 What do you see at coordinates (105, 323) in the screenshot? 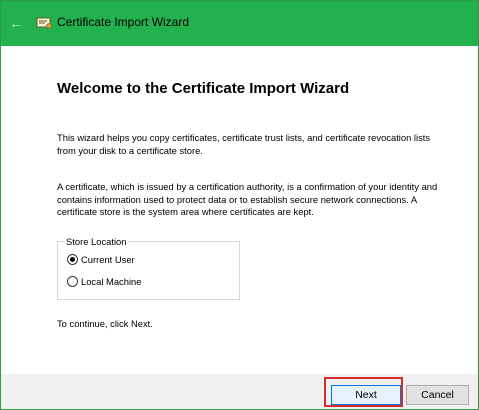
I see `continue-instruction: To continue, click Next.` at bounding box center [105, 323].